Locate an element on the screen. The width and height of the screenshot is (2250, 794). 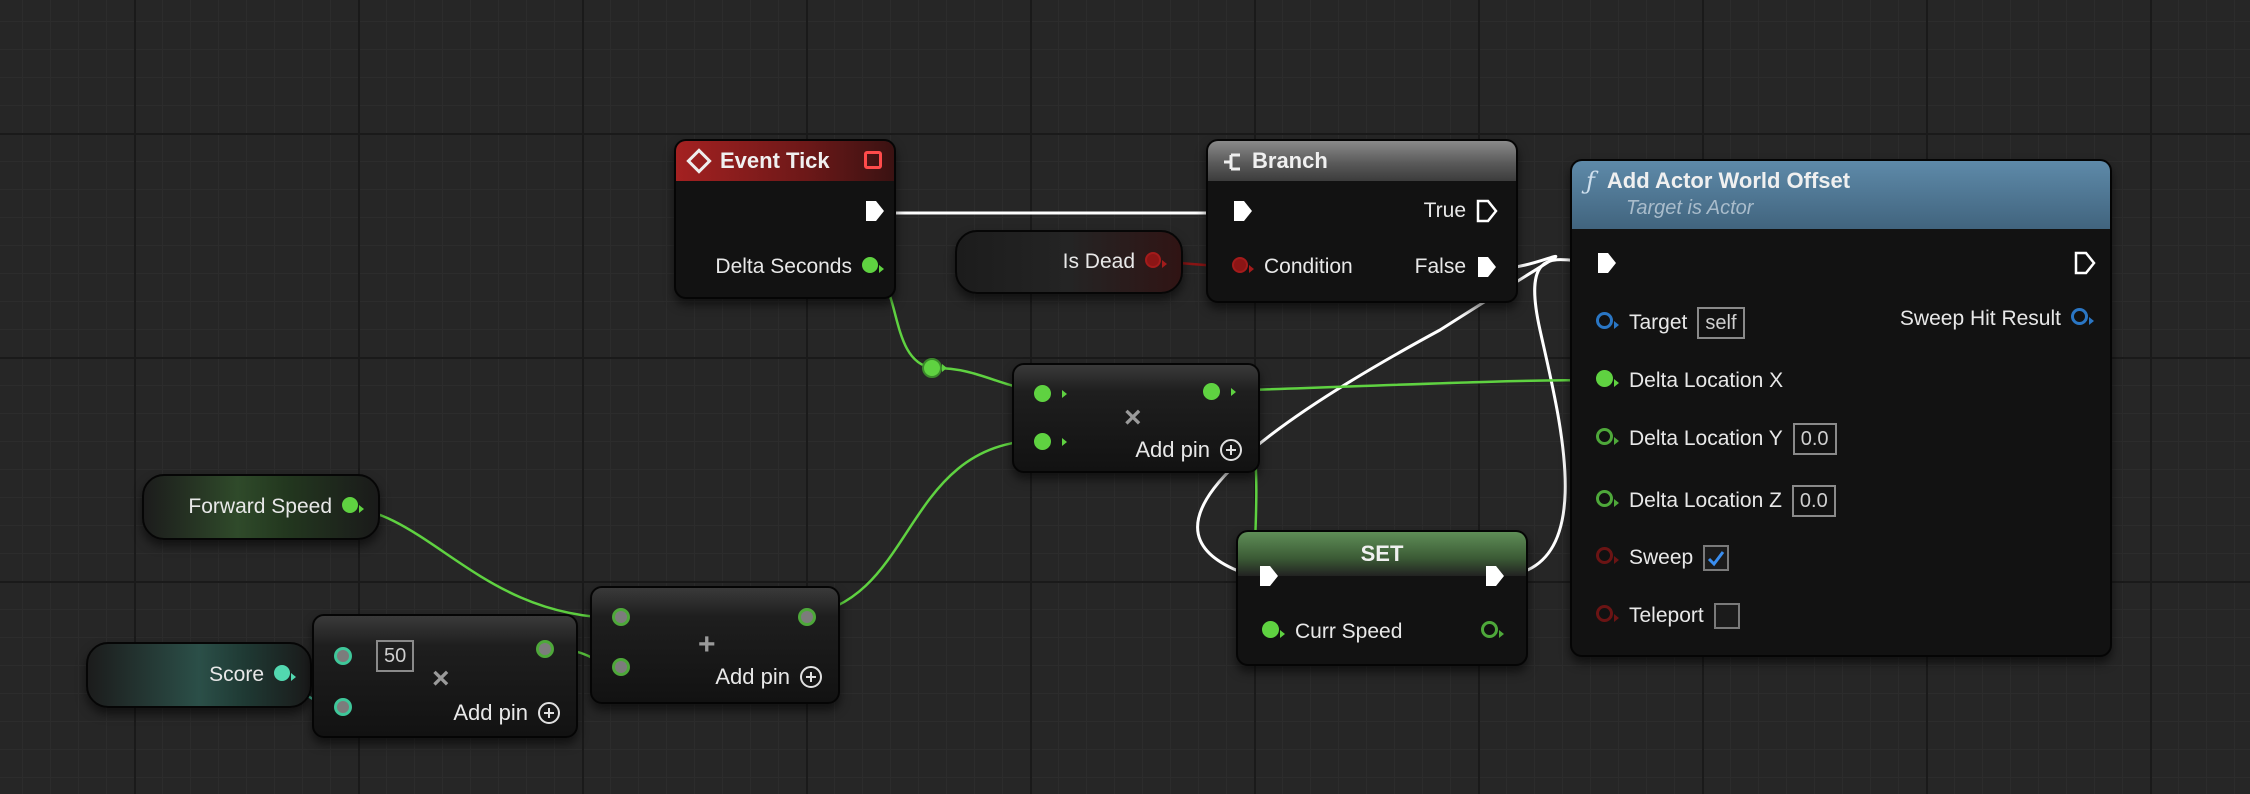
forward-speed-variable: Forward Speed is located at coordinates (261, 507).